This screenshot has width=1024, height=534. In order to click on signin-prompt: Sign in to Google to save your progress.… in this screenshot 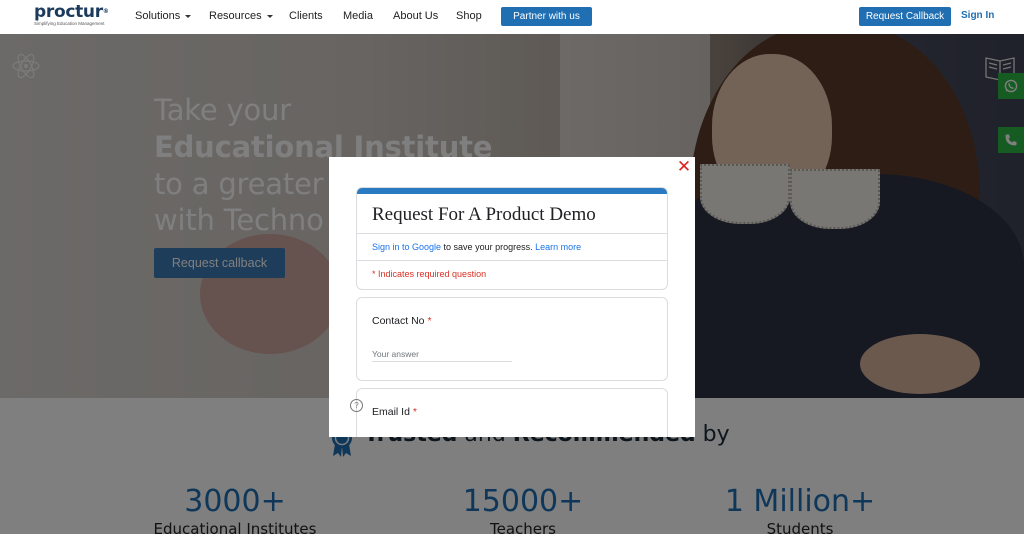, I will do `click(476, 247)`.